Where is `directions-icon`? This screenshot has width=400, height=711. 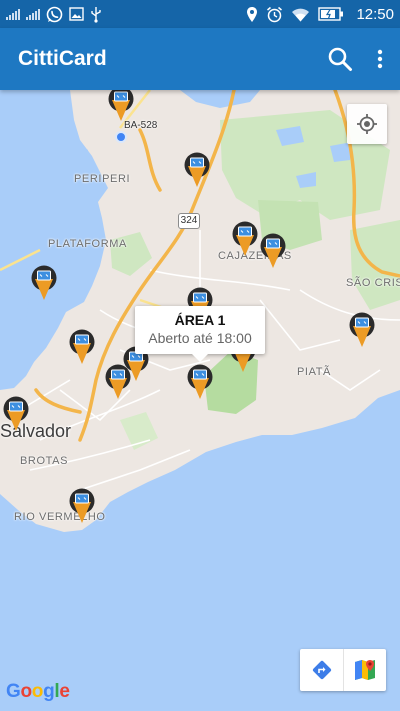
directions-icon is located at coordinates (321, 670).